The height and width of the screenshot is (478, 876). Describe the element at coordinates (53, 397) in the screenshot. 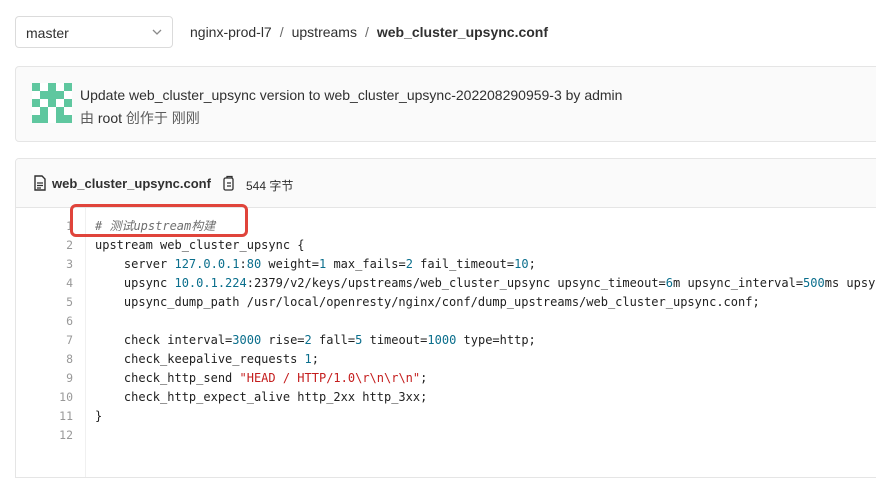

I see `line-number: 10` at that location.